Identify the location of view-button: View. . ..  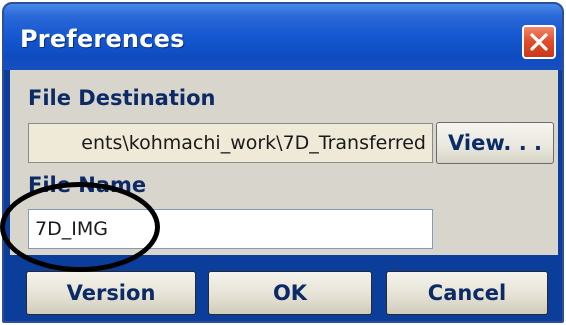
(495, 143).